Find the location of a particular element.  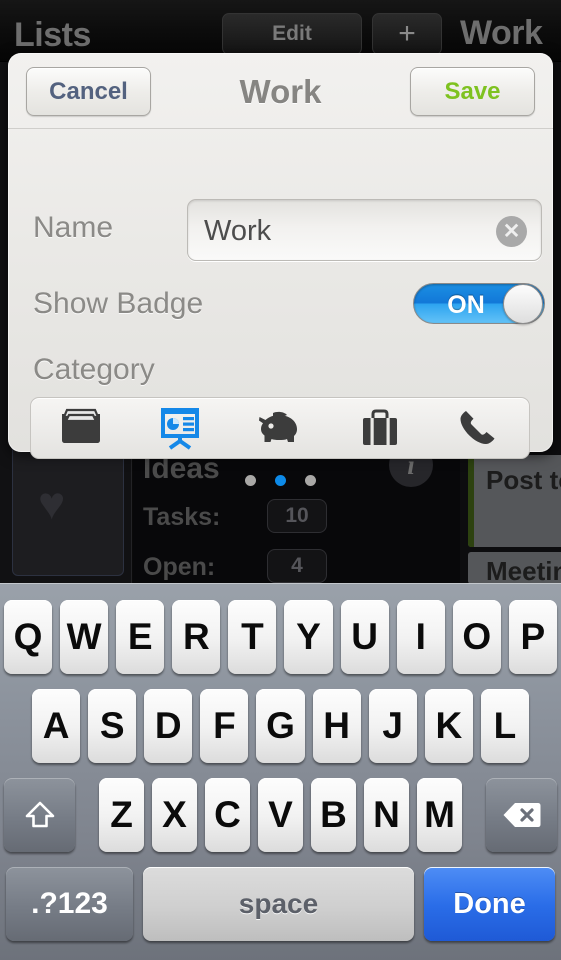

category-option-piggy-bank is located at coordinates (280, 428).